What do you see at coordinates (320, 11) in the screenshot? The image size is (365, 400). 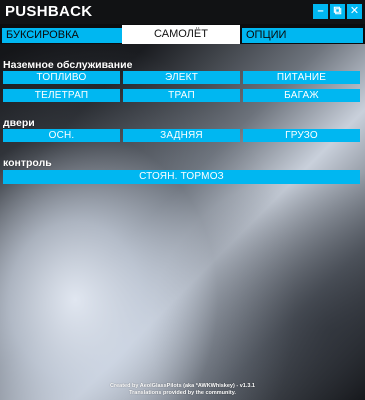 I see `minimize-icon: –` at bounding box center [320, 11].